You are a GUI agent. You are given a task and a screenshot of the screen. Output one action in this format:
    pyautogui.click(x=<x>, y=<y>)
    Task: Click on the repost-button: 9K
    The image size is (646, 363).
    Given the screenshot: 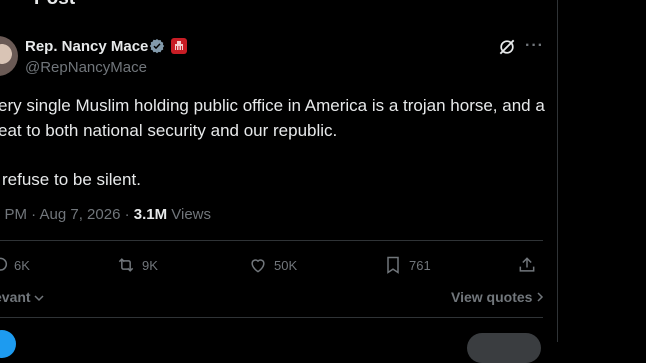 What is the action you would take?
    pyautogui.click(x=137, y=265)
    